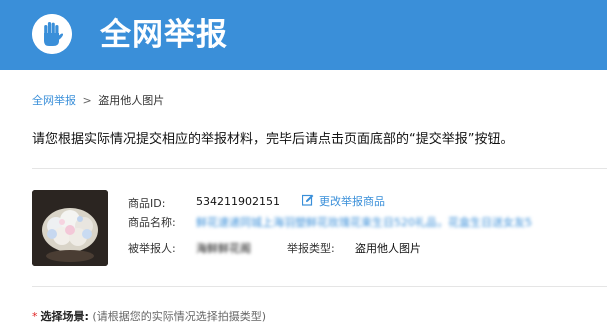 The height and width of the screenshot is (326, 607). I want to click on raised-hand-icon, so click(52, 34).